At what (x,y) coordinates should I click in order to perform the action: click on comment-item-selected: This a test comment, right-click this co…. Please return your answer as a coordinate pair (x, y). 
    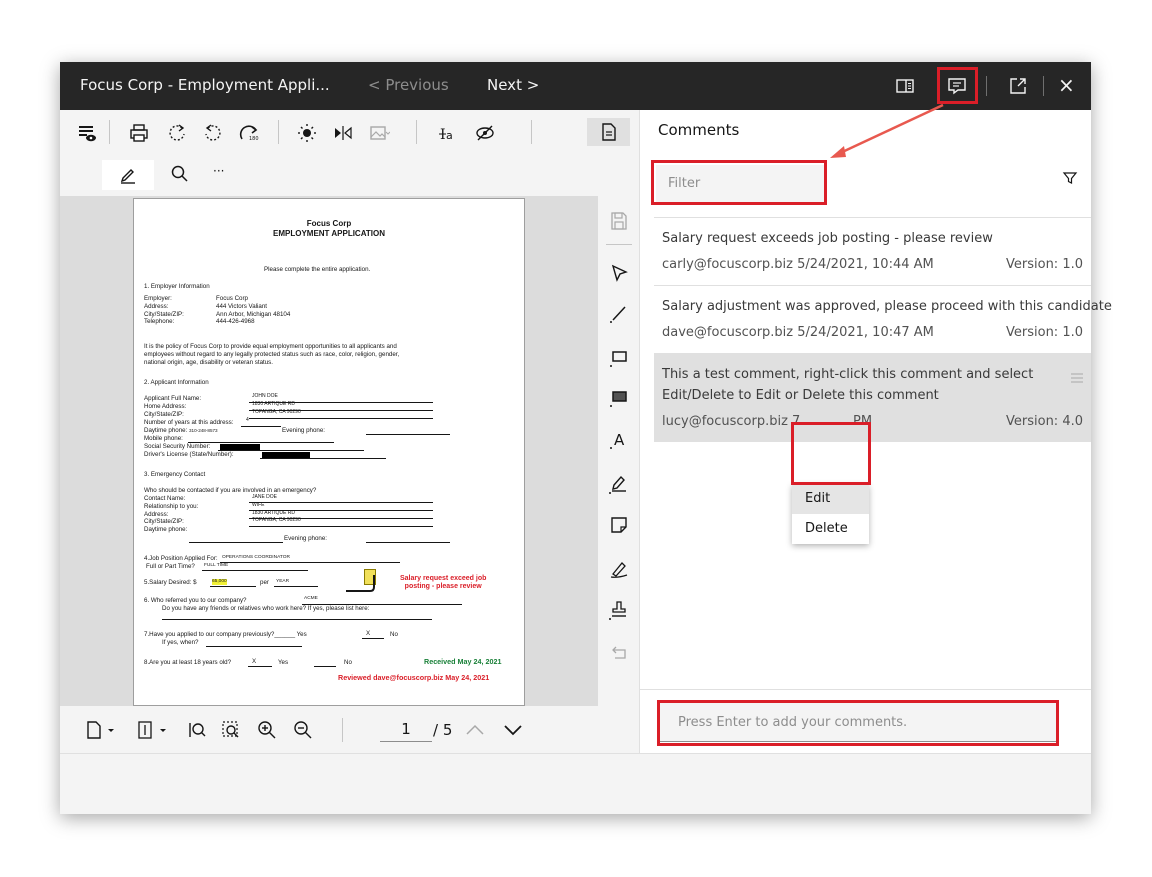
    Looking at the image, I should click on (872, 397).